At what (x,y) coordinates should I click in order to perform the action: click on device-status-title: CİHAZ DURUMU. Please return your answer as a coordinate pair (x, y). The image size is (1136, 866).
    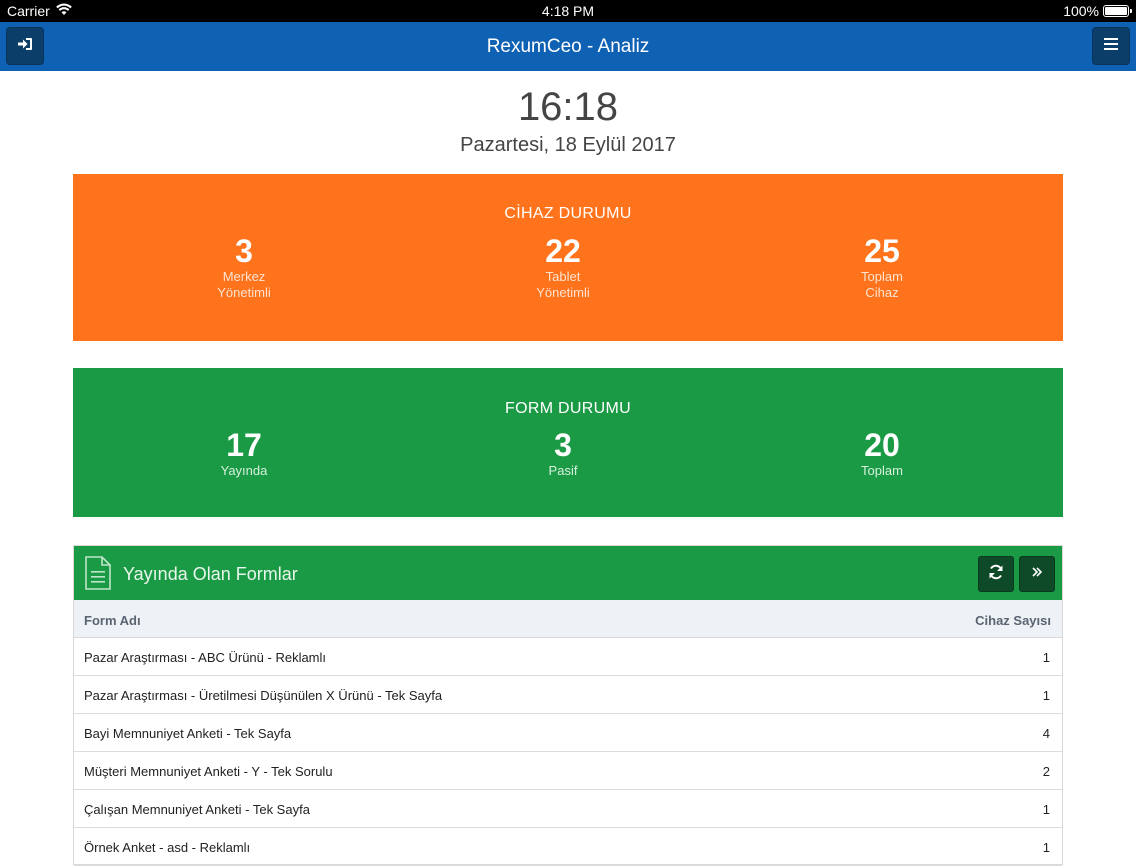
    Looking at the image, I should click on (568, 213).